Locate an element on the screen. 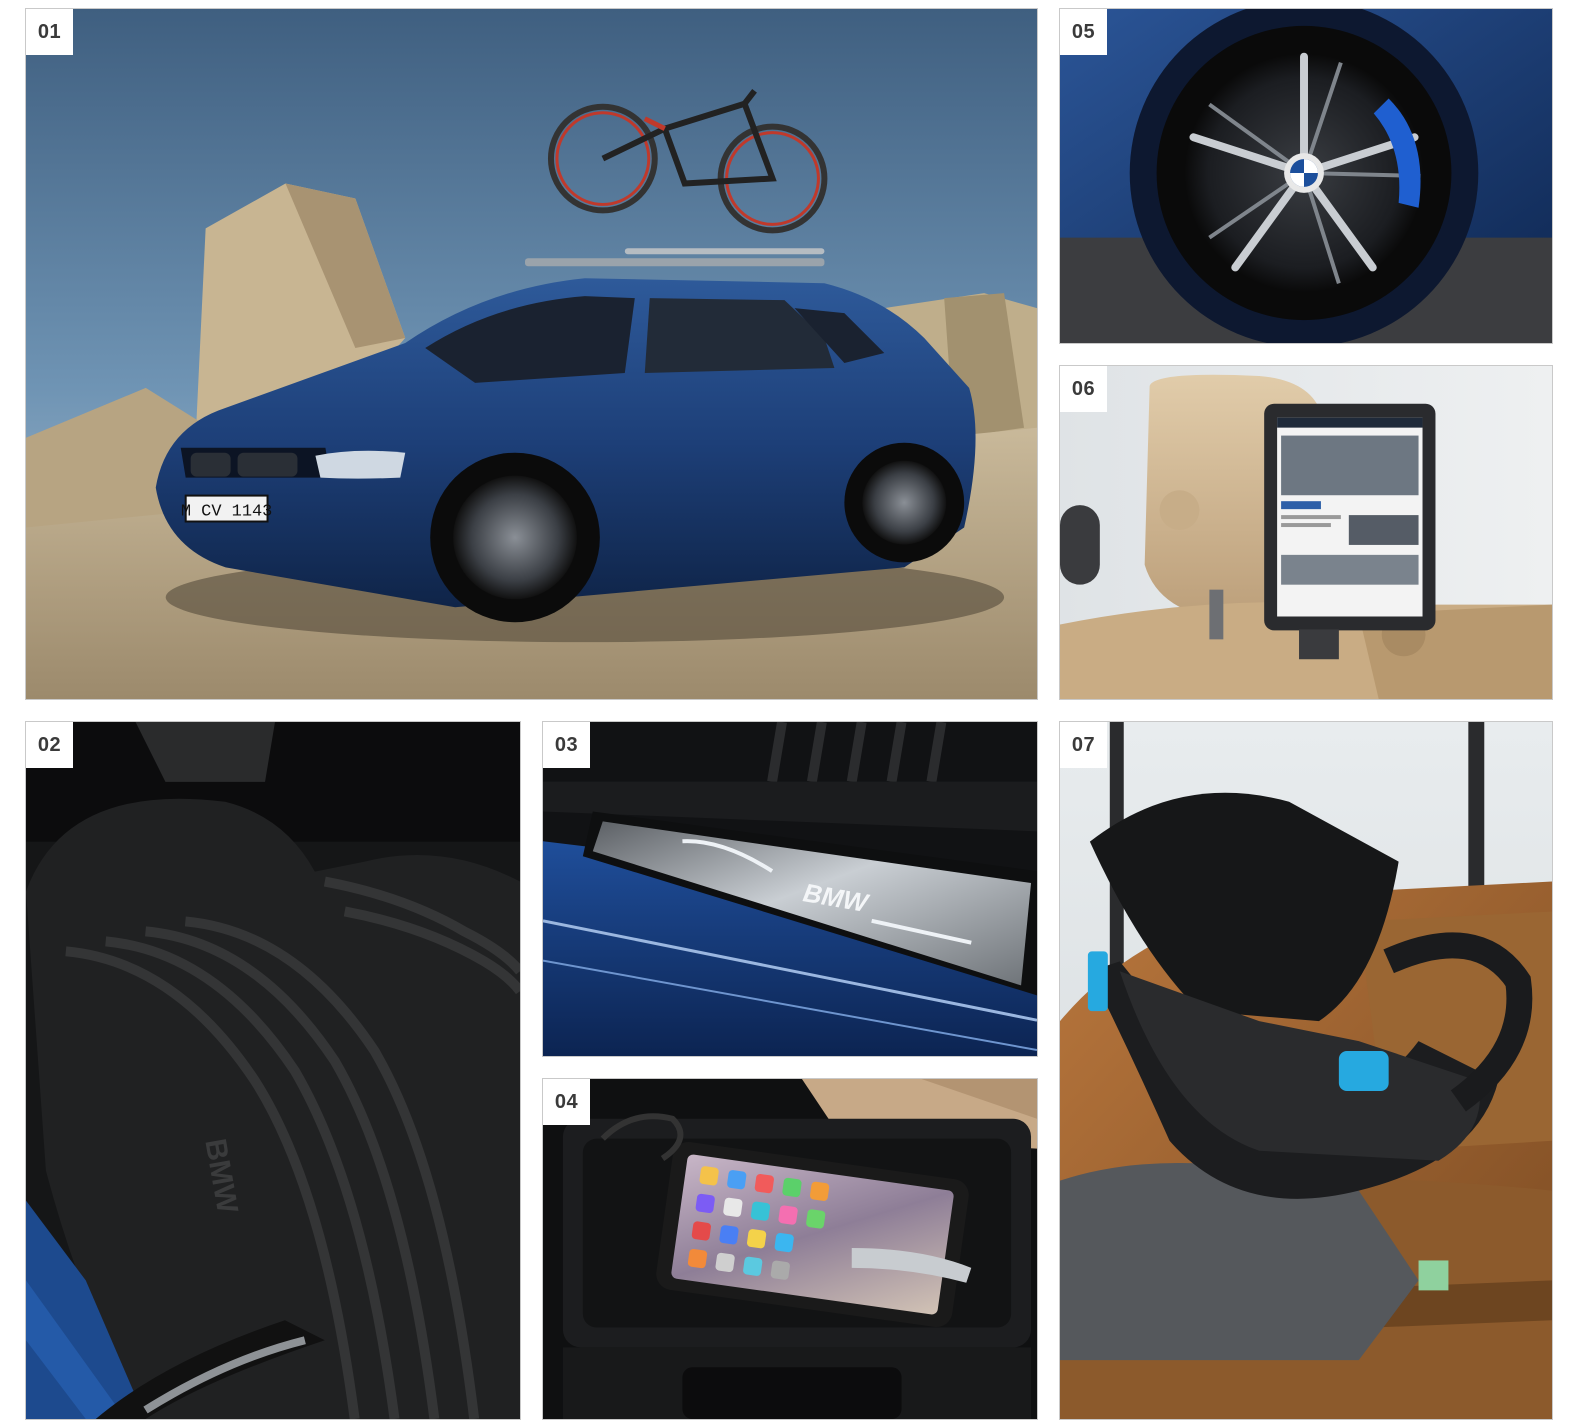 This screenshot has height=1420, width=1583. tile-number-badge: 02 is located at coordinates (49, 745).